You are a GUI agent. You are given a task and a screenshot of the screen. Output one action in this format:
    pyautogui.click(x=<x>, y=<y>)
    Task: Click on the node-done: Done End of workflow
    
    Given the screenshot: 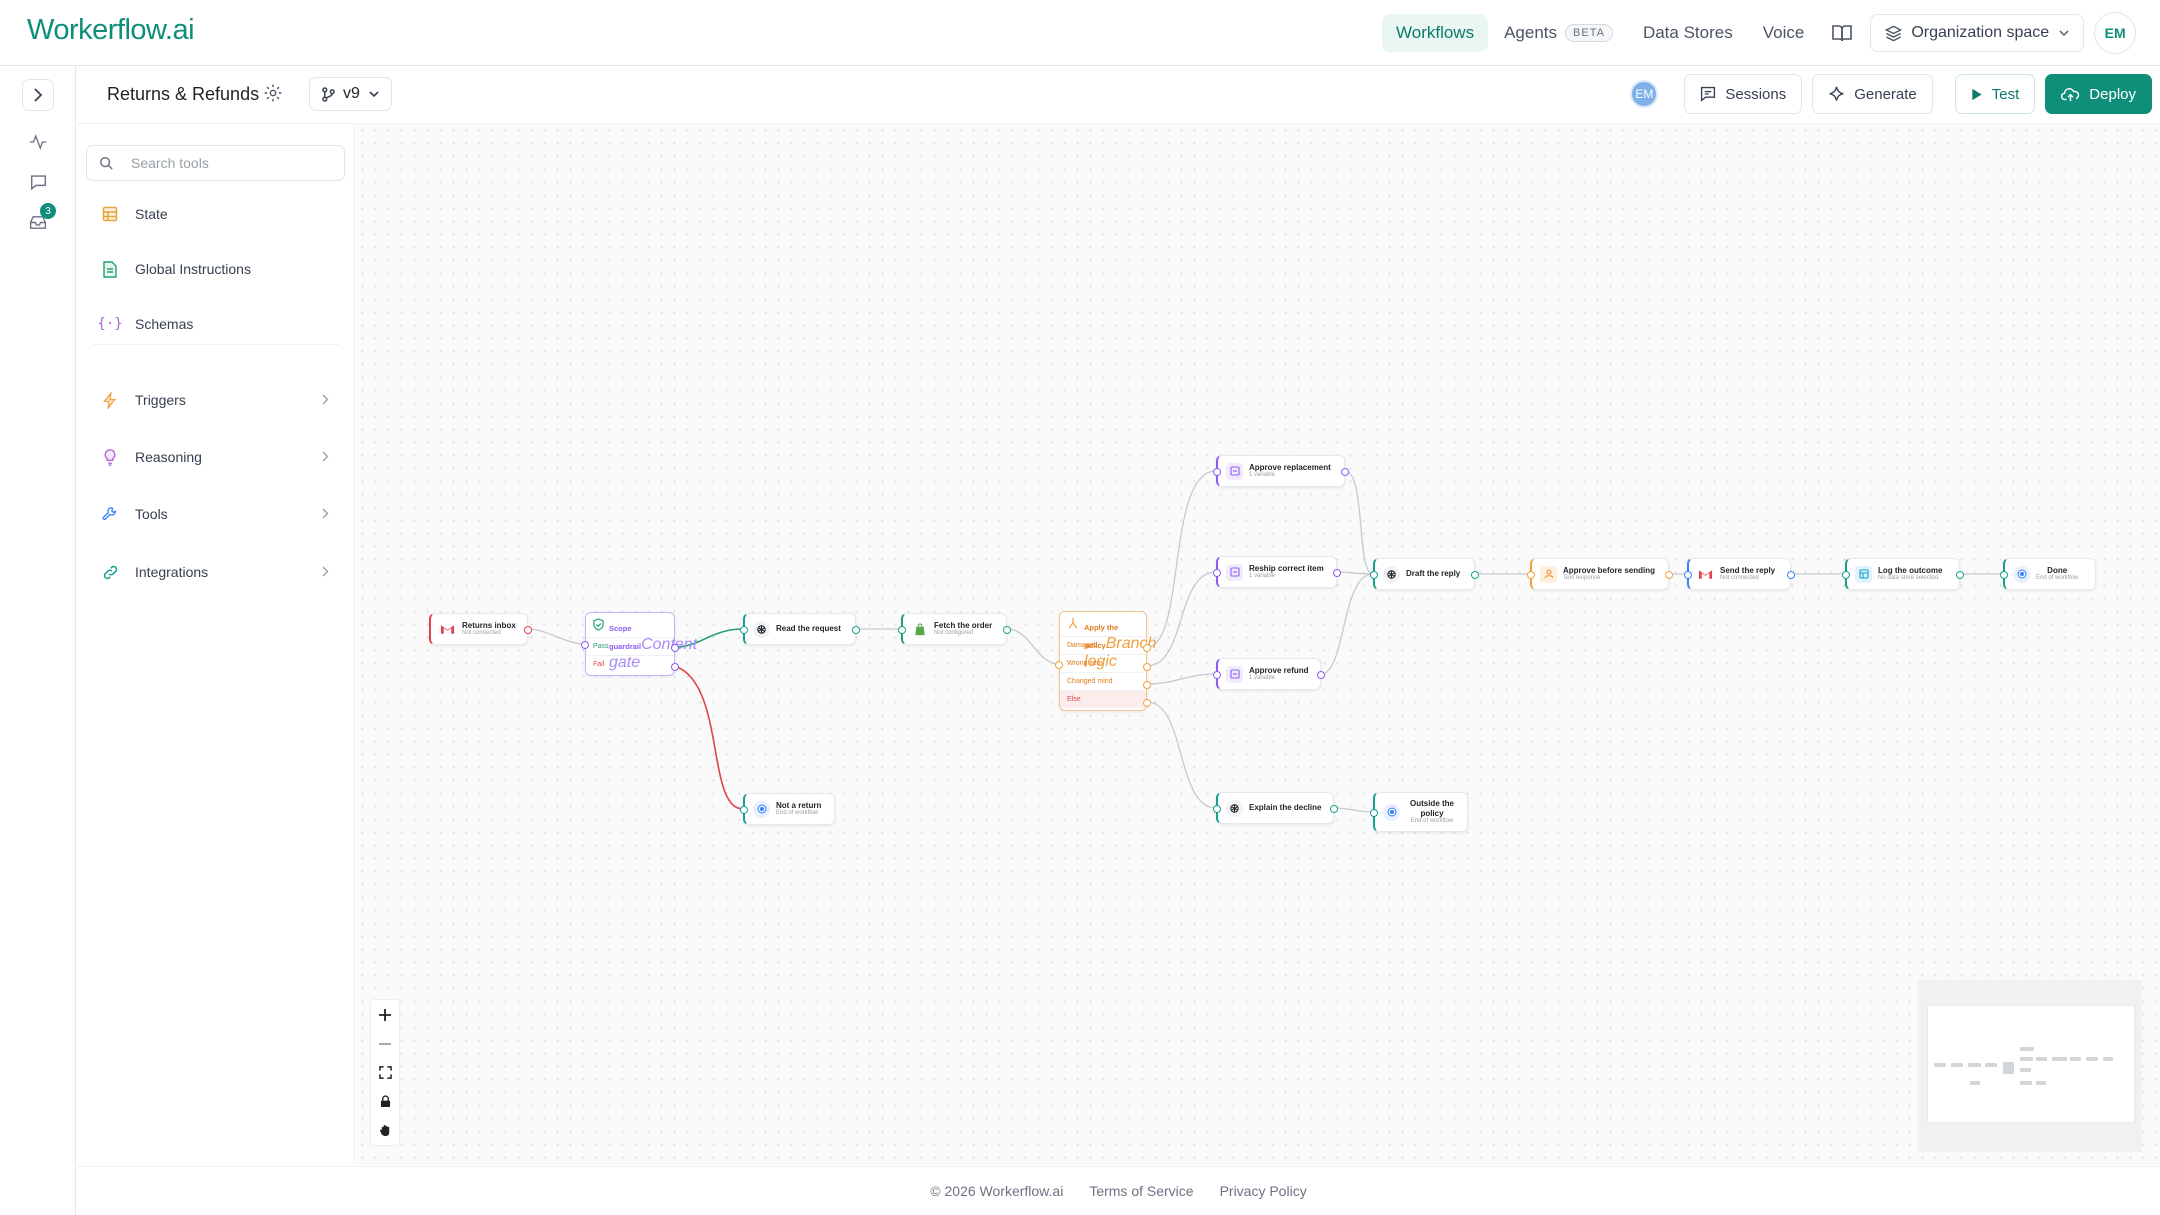 What is the action you would take?
    pyautogui.click(x=2048, y=574)
    